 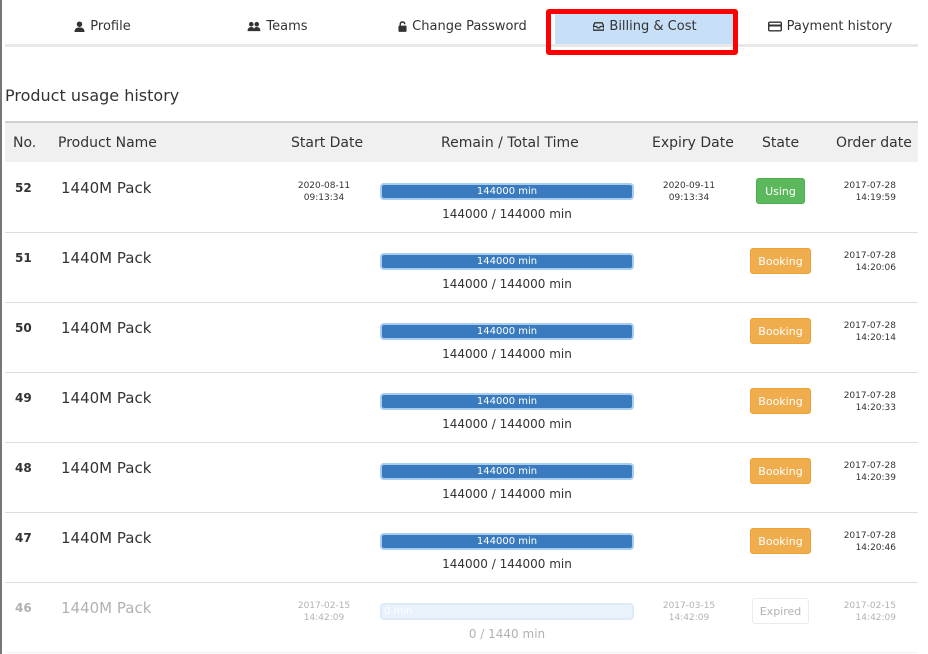 What do you see at coordinates (689, 606) in the screenshot?
I see `expiry-date-day: 2017-03-15` at bounding box center [689, 606].